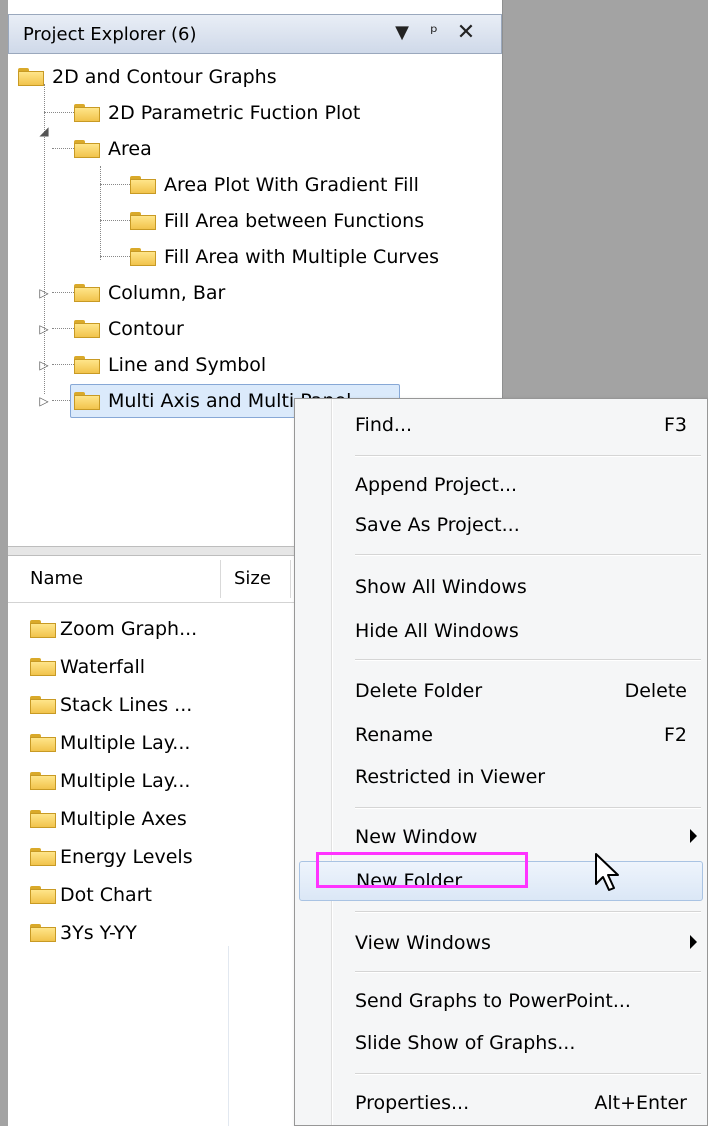 The width and height of the screenshot is (708, 1126). What do you see at coordinates (284, 257) in the screenshot?
I see `tree-node: Fill Area with Multiple Curves` at bounding box center [284, 257].